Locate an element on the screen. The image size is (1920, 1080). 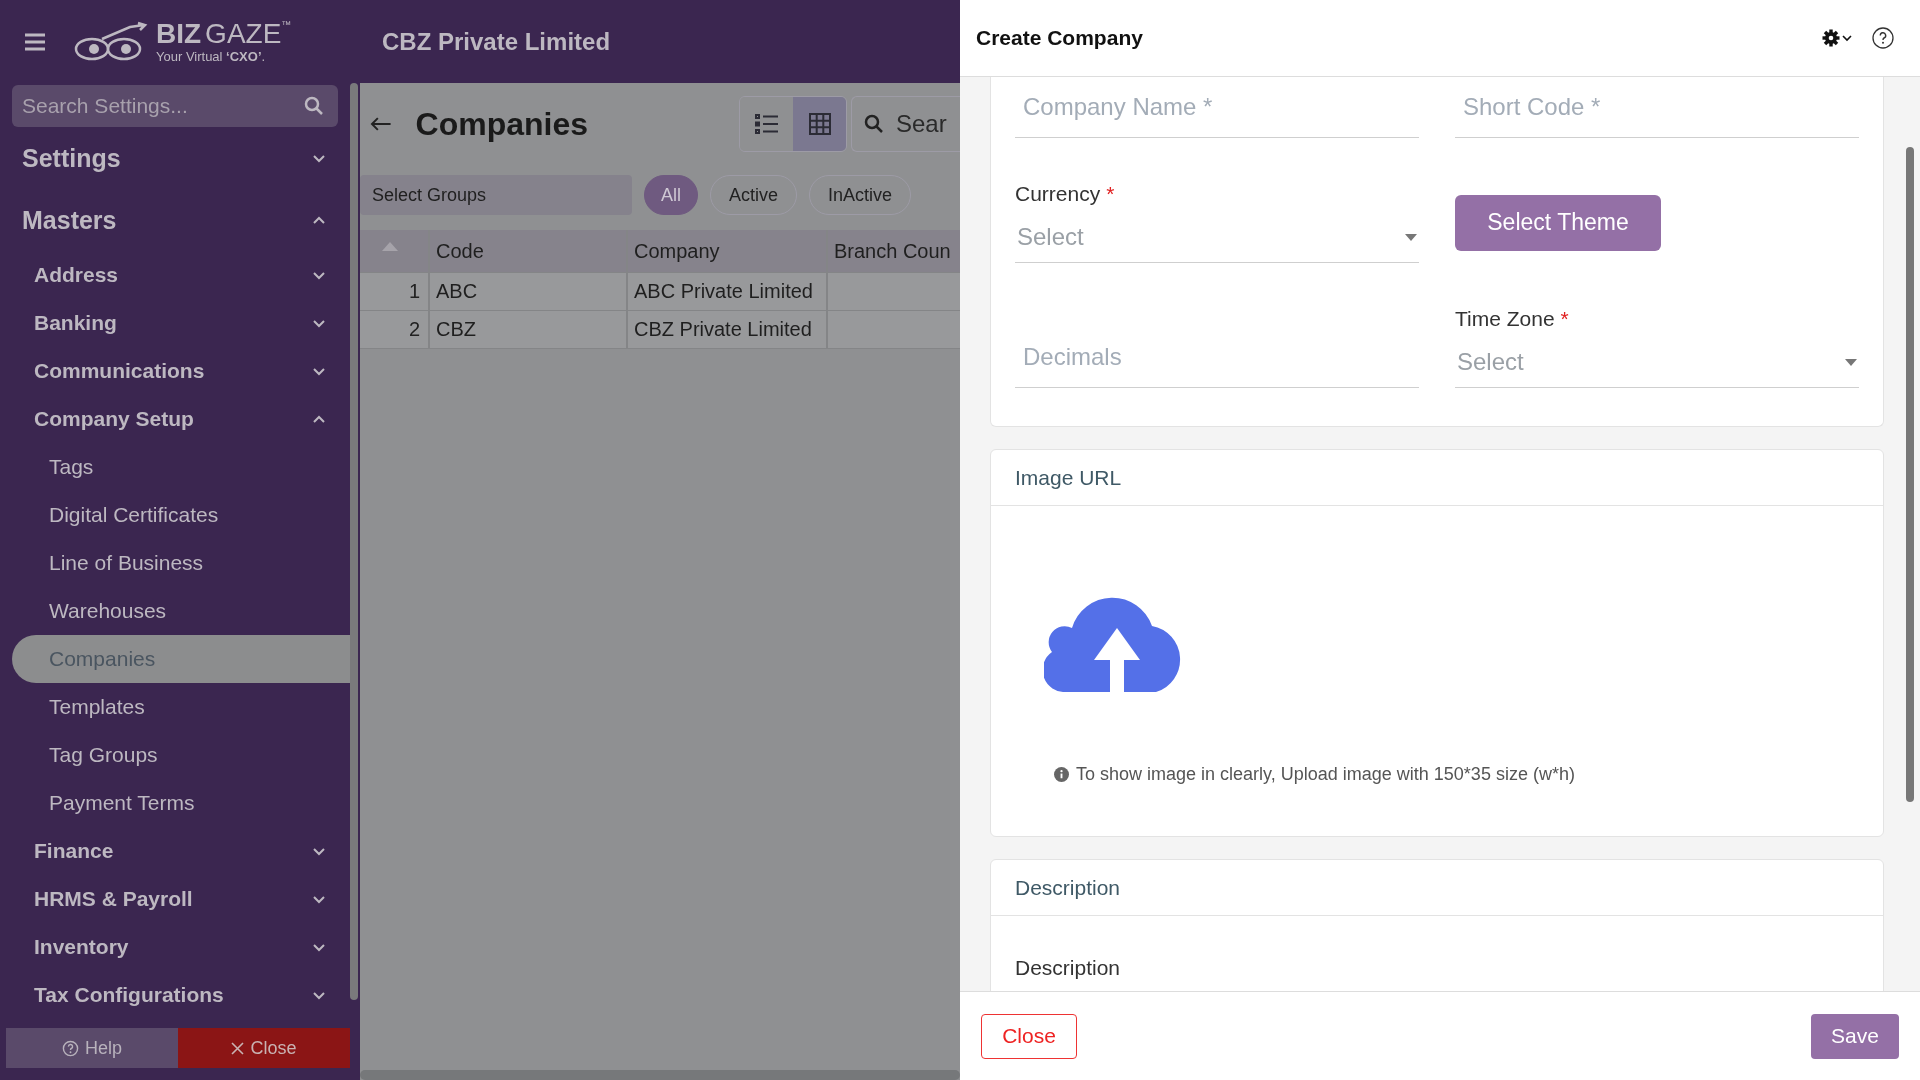
list-icon is located at coordinates (766, 124).